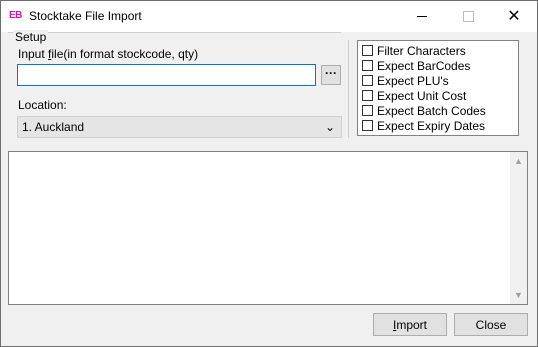  What do you see at coordinates (421, 50) in the screenshot?
I see `option-label: Filter Characters` at bounding box center [421, 50].